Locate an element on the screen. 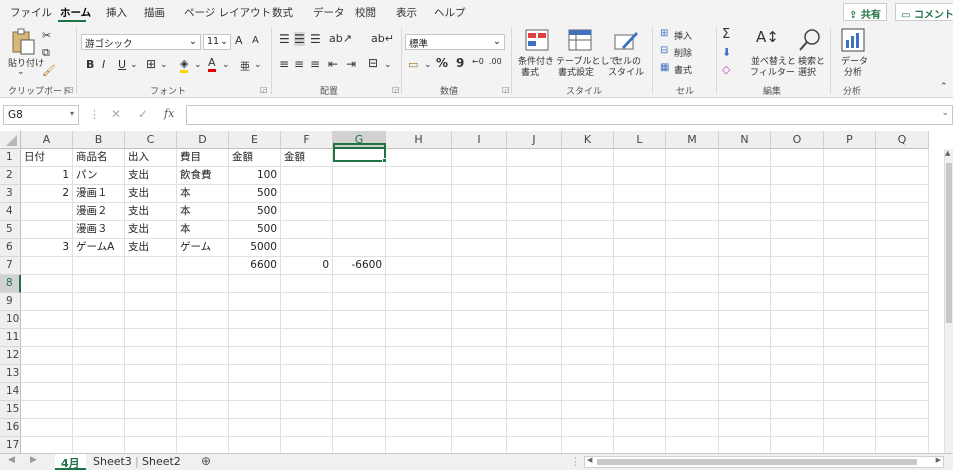 Image resolution: width=953 pixels, height=470 pixels. cell-k14 is located at coordinates (588, 392).